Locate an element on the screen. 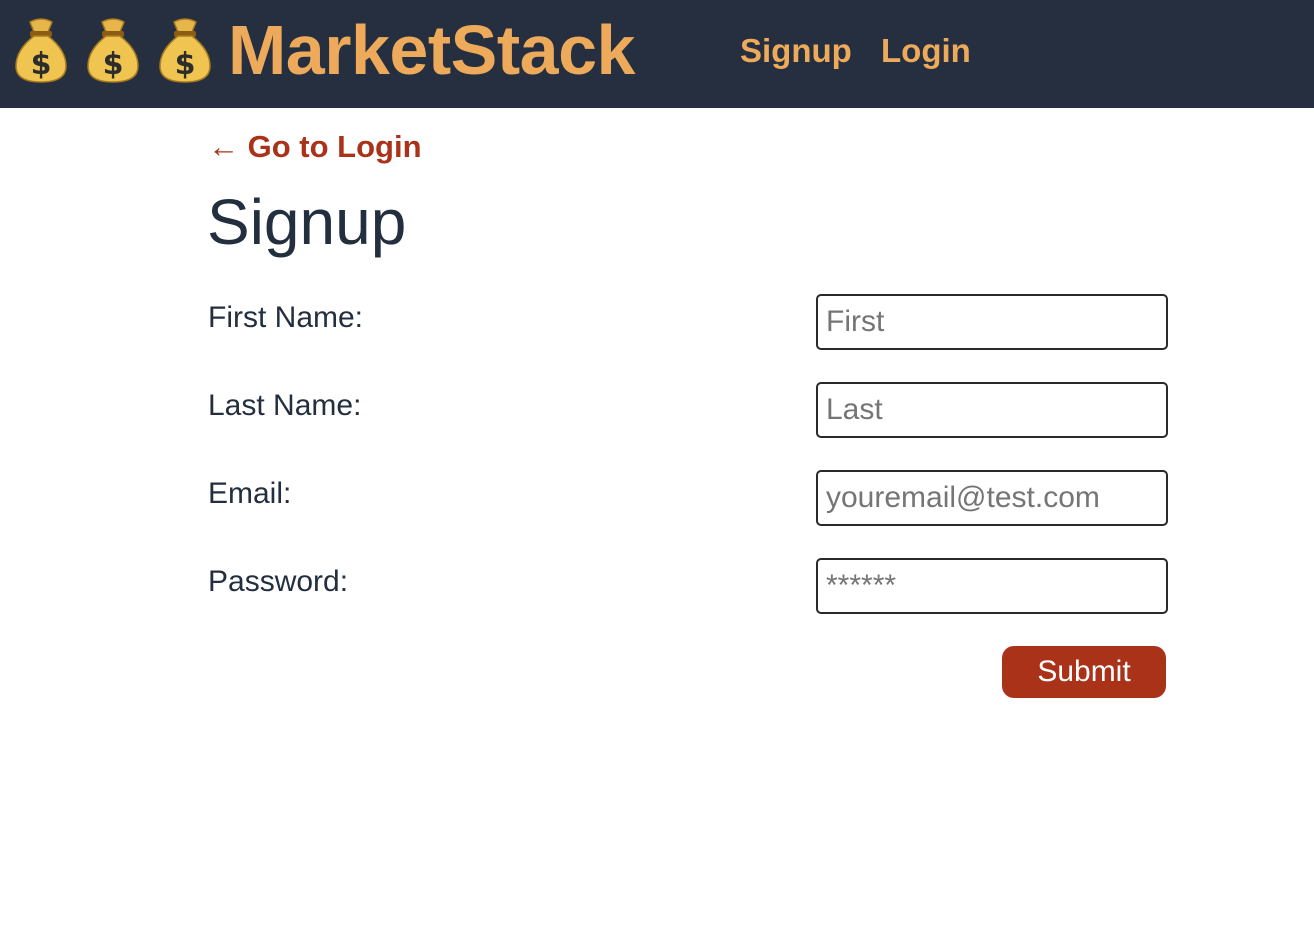 The height and width of the screenshot is (940, 1314). page-title: Signup is located at coordinates (307, 222).